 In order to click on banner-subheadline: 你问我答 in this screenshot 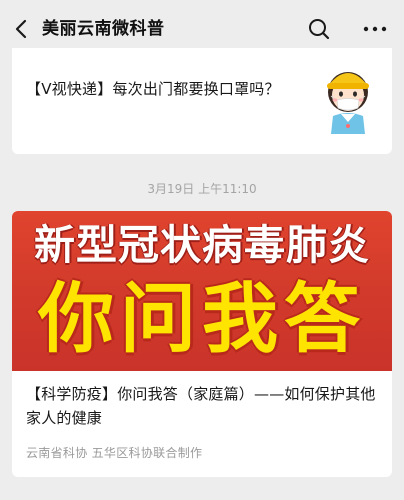, I will do `click(202, 318)`.